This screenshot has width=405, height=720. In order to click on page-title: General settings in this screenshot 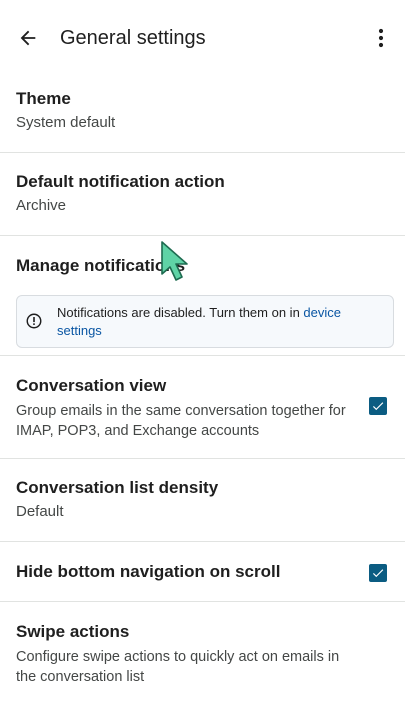, I will do `click(133, 38)`.